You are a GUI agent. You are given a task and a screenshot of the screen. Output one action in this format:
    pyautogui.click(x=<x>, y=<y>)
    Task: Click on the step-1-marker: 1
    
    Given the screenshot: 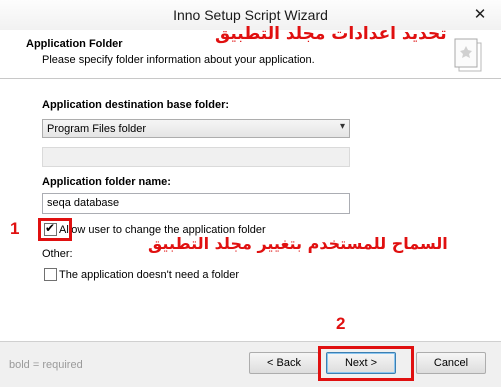 What is the action you would take?
    pyautogui.click(x=15, y=228)
    